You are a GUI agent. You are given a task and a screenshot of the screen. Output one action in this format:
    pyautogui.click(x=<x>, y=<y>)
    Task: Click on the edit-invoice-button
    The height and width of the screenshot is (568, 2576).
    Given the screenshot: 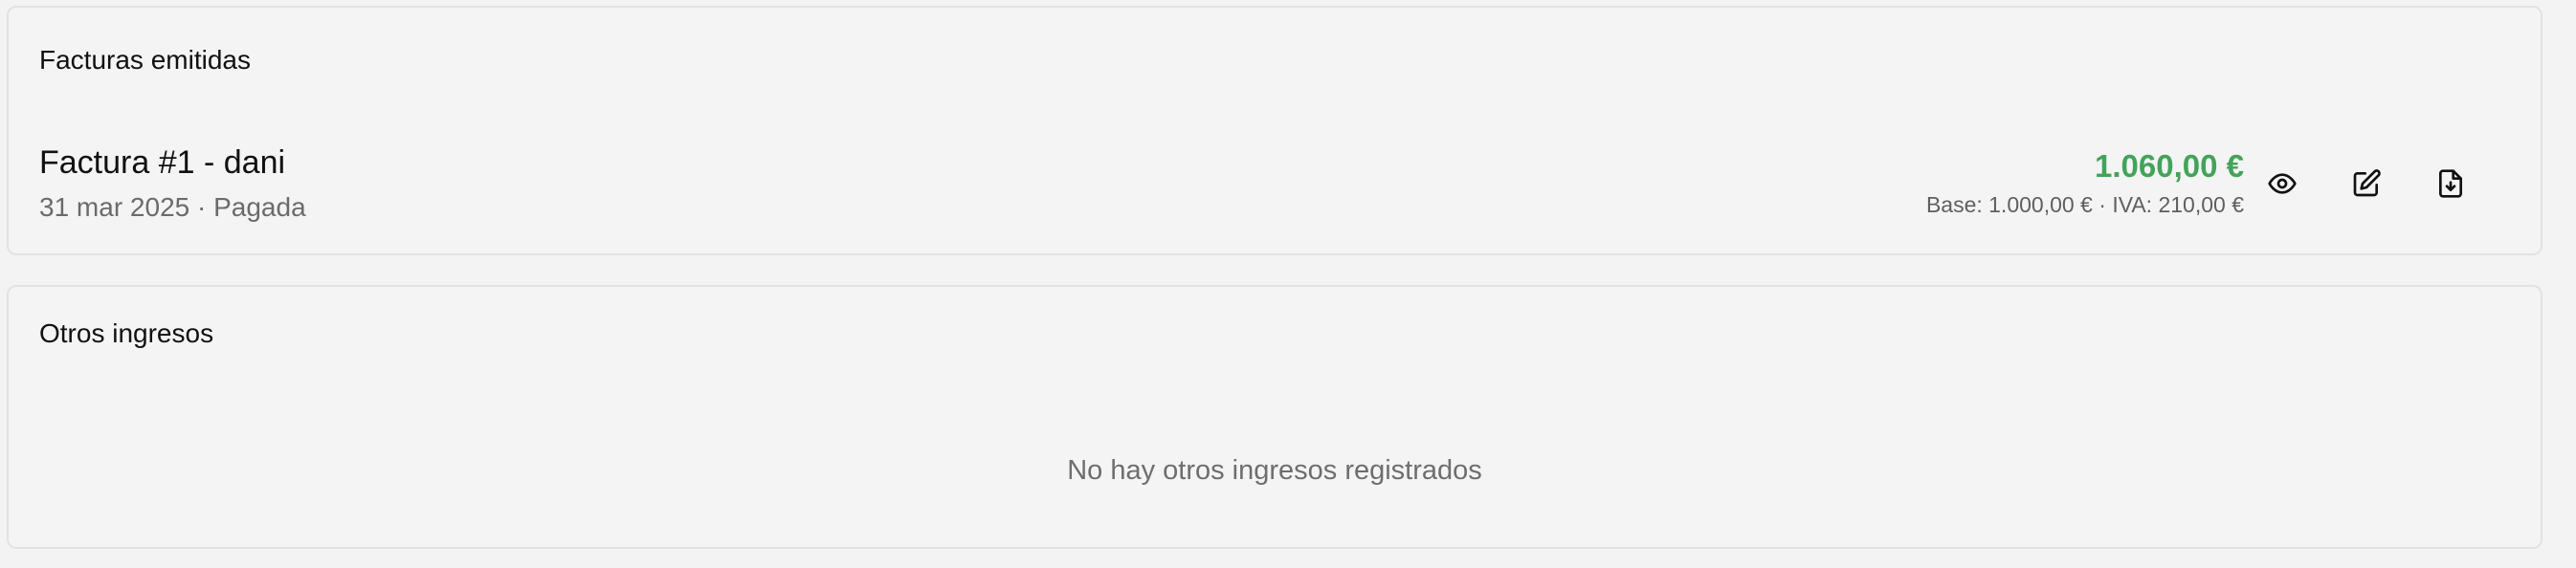 What is the action you would take?
    pyautogui.click(x=2366, y=184)
    